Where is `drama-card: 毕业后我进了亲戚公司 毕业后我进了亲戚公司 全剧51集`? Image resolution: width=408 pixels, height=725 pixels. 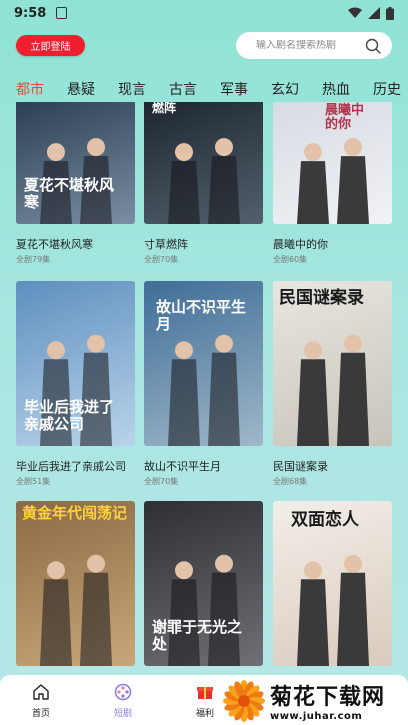 drama-card: 毕业后我进了亲戚公司 毕业后我进了亲戚公司 全剧51集 is located at coordinates (75, 384).